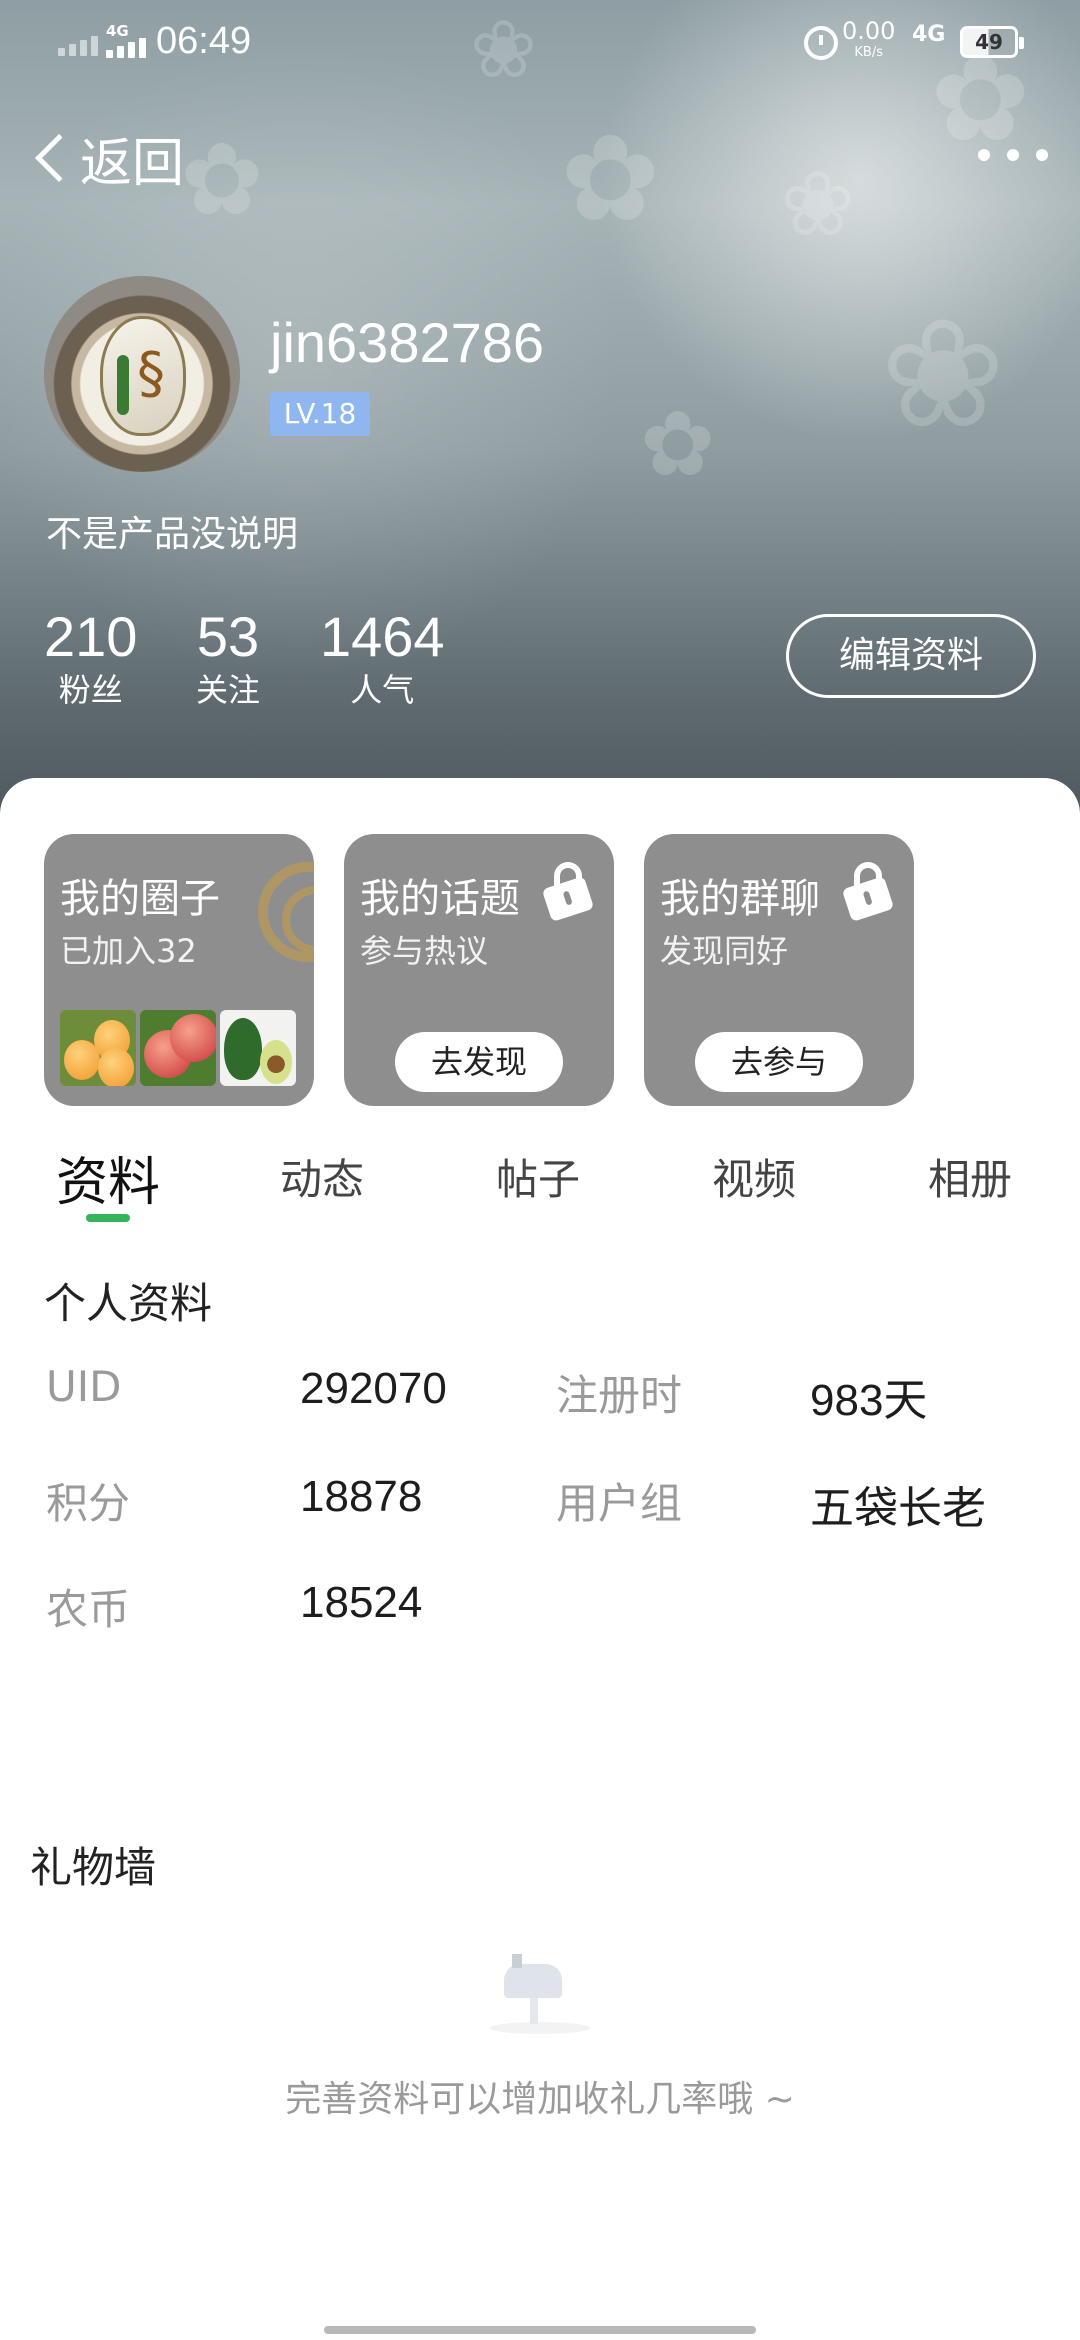  What do you see at coordinates (992, 42) in the screenshot?
I see `battery-icon: 49` at bounding box center [992, 42].